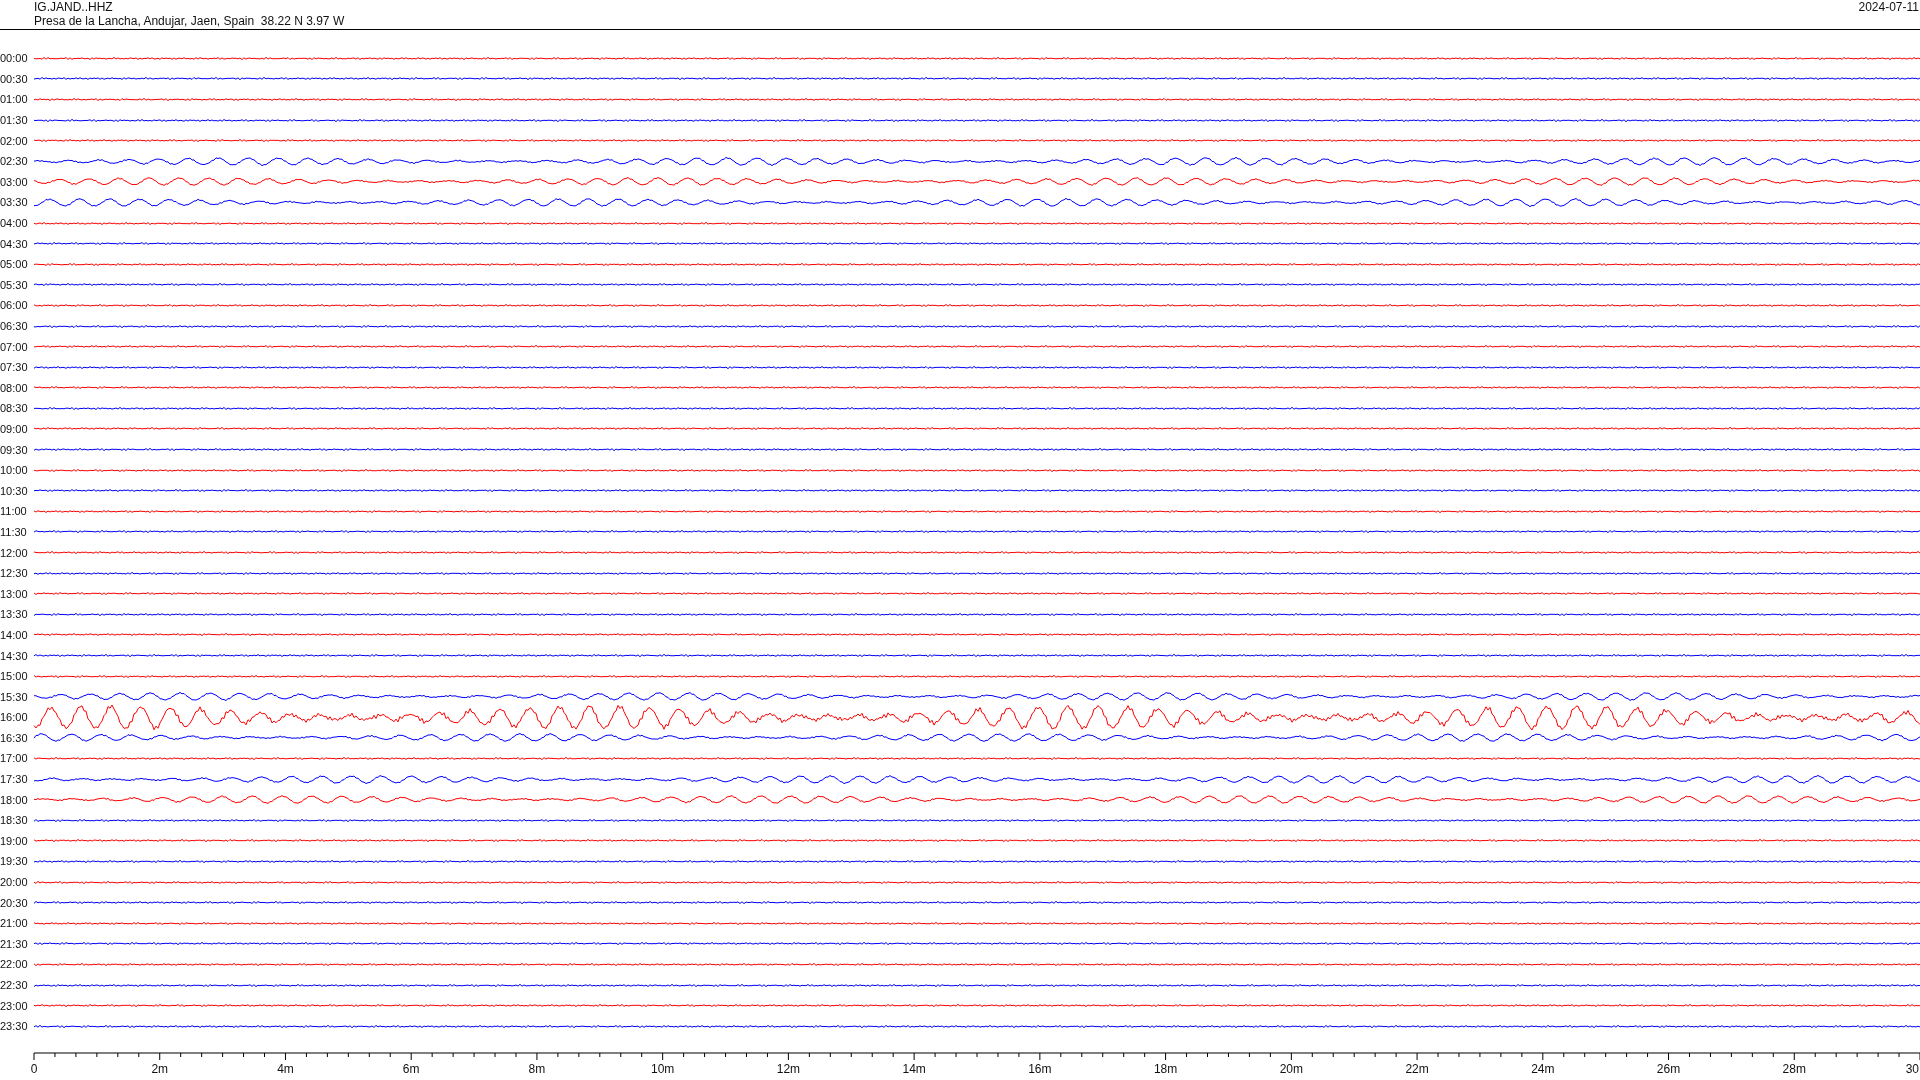 The height and width of the screenshot is (1080, 1920). Describe the element at coordinates (14, 367) in the screenshot. I see `hour-label: 07:30` at that location.